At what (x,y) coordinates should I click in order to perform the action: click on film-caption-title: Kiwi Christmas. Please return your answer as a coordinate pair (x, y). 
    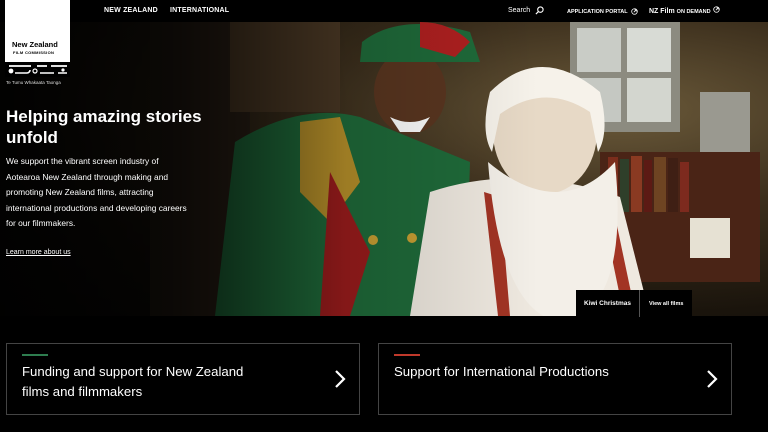
    Looking at the image, I should click on (608, 303).